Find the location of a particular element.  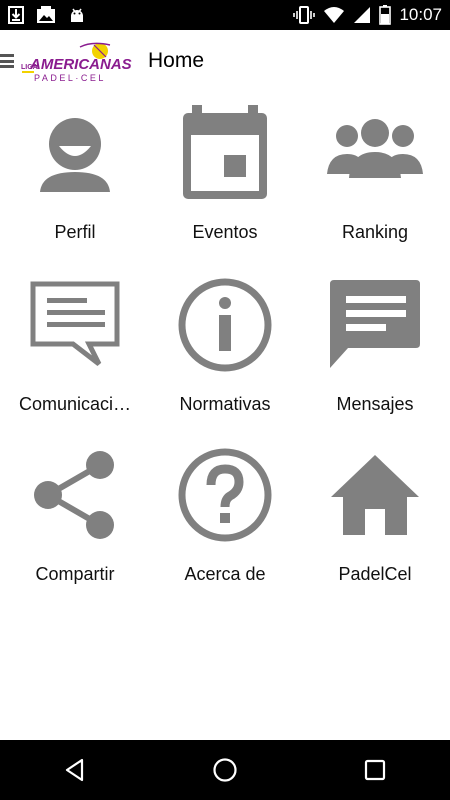

tile-compartir: Compartir is located at coordinates (75, 519).